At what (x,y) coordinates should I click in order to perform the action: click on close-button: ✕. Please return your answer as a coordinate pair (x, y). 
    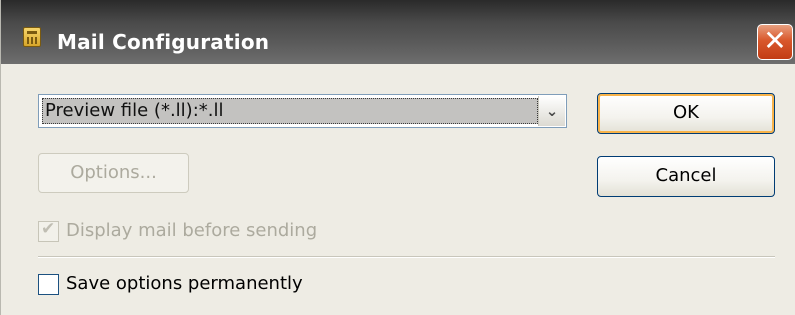
    Looking at the image, I should click on (775, 42).